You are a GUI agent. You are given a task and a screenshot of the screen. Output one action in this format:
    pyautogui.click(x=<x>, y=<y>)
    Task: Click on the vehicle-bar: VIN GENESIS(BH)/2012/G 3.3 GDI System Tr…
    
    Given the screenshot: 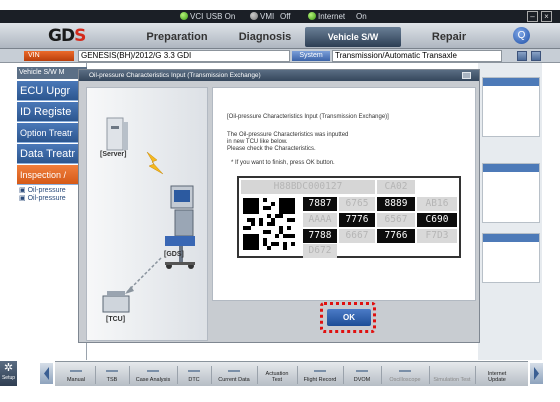 What is the action you would take?
    pyautogui.click(x=280, y=56)
    